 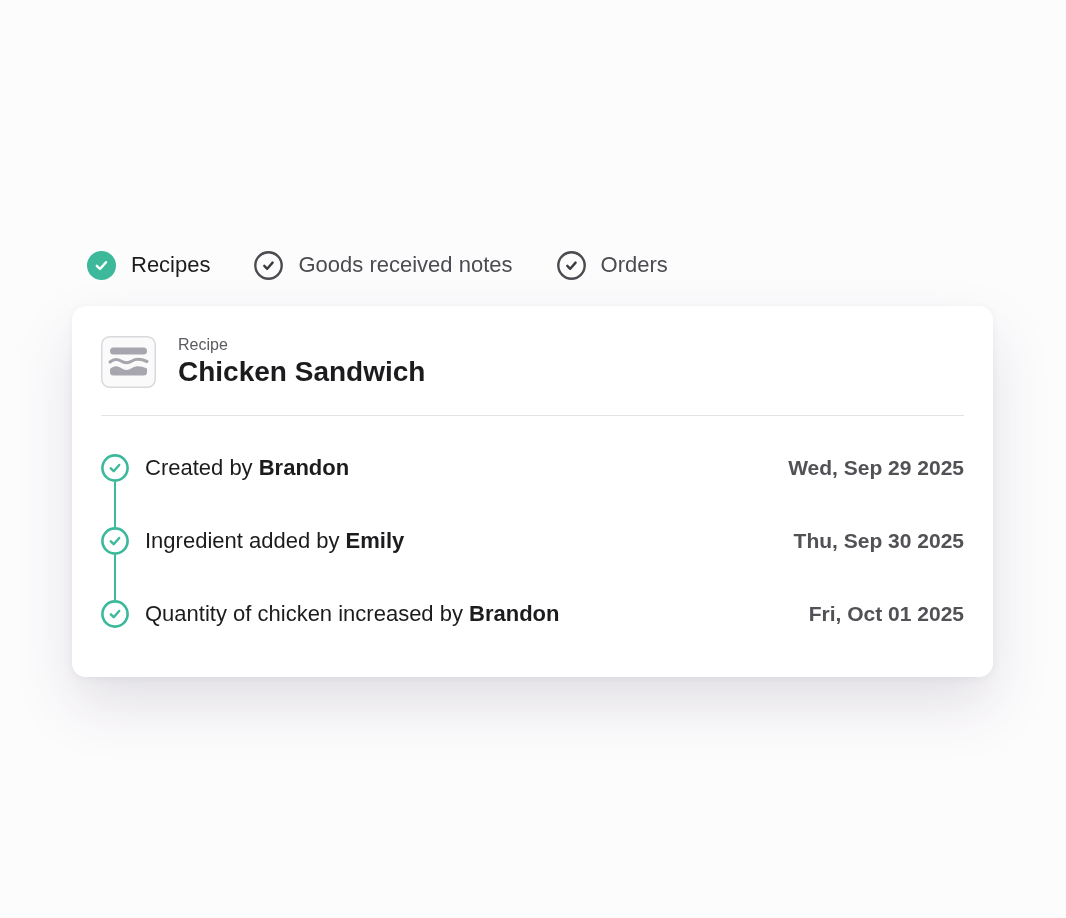 I want to click on event-text: Ingredient added by Emily, so click(x=275, y=541).